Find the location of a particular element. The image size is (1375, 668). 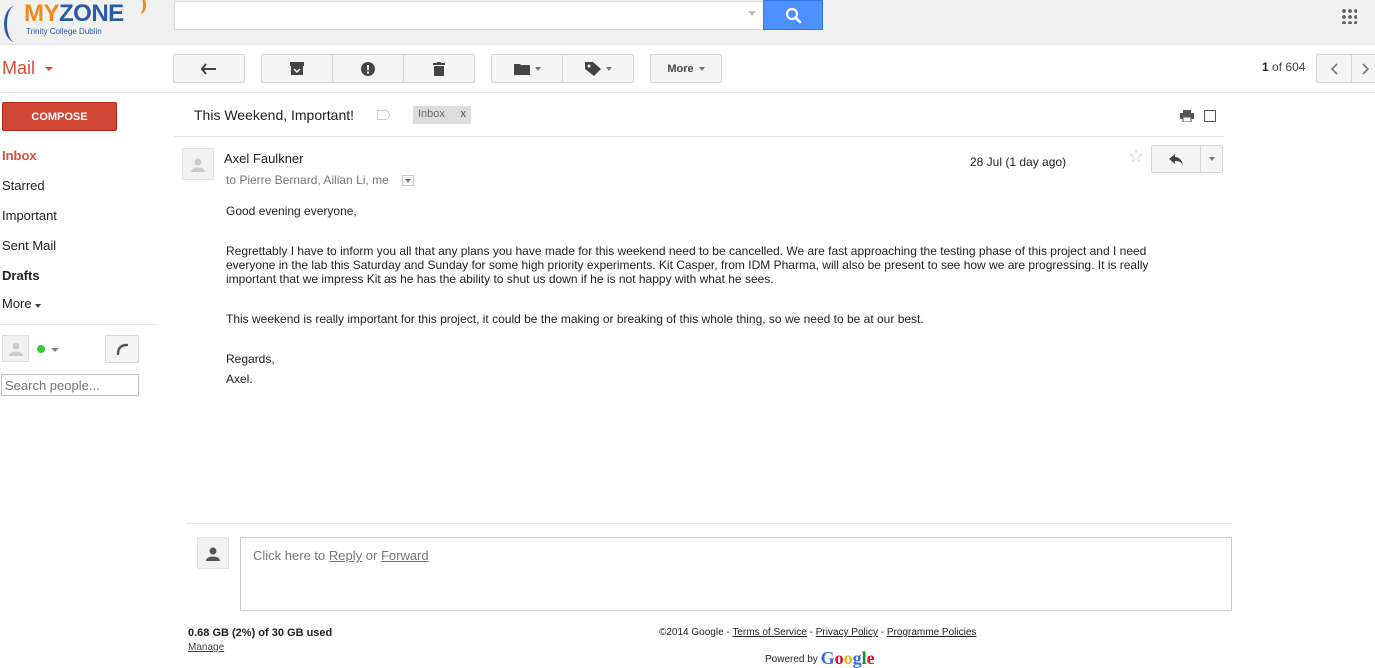

more-actions-label: More is located at coordinates (680, 68).